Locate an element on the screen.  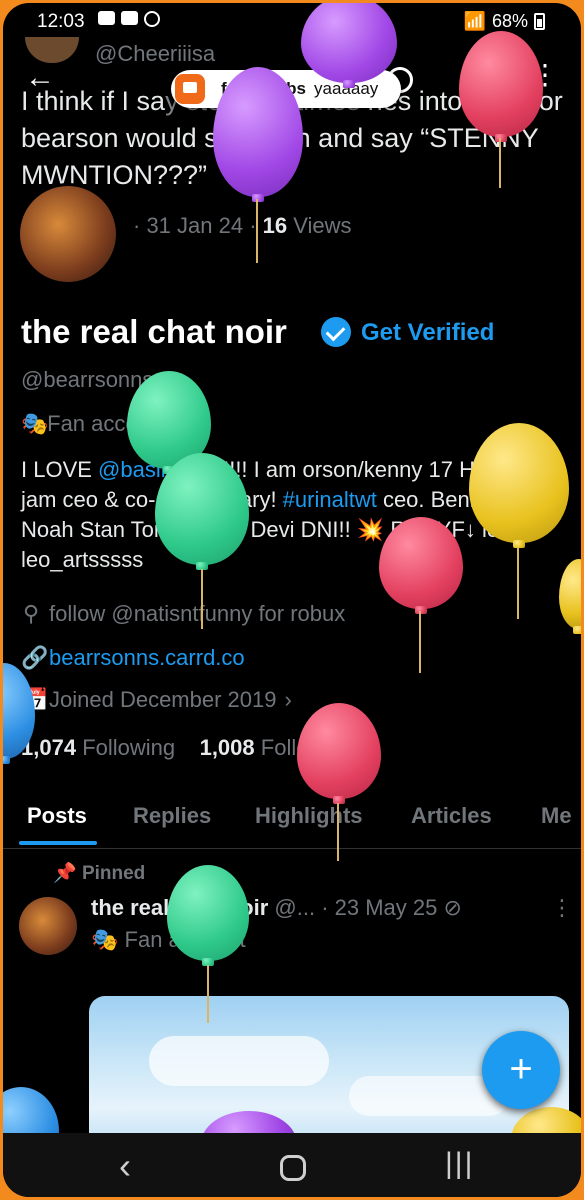
battery-icon is located at coordinates (539, 21).